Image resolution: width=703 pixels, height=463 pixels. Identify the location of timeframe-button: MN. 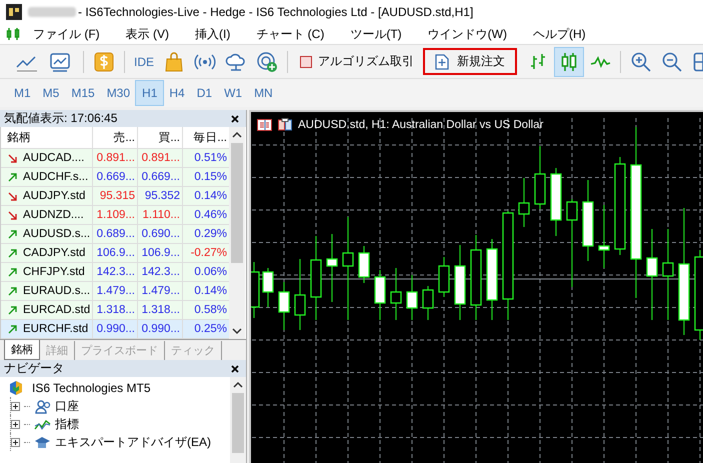
(263, 93).